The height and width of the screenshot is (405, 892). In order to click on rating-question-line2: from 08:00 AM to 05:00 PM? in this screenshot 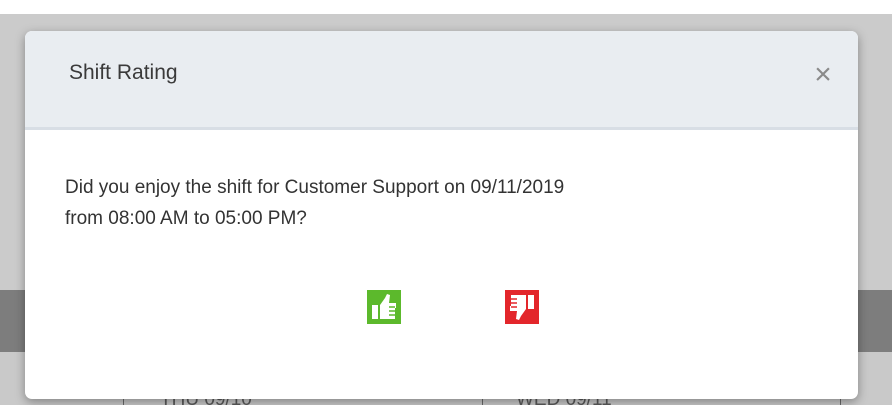, I will do `click(186, 218)`.